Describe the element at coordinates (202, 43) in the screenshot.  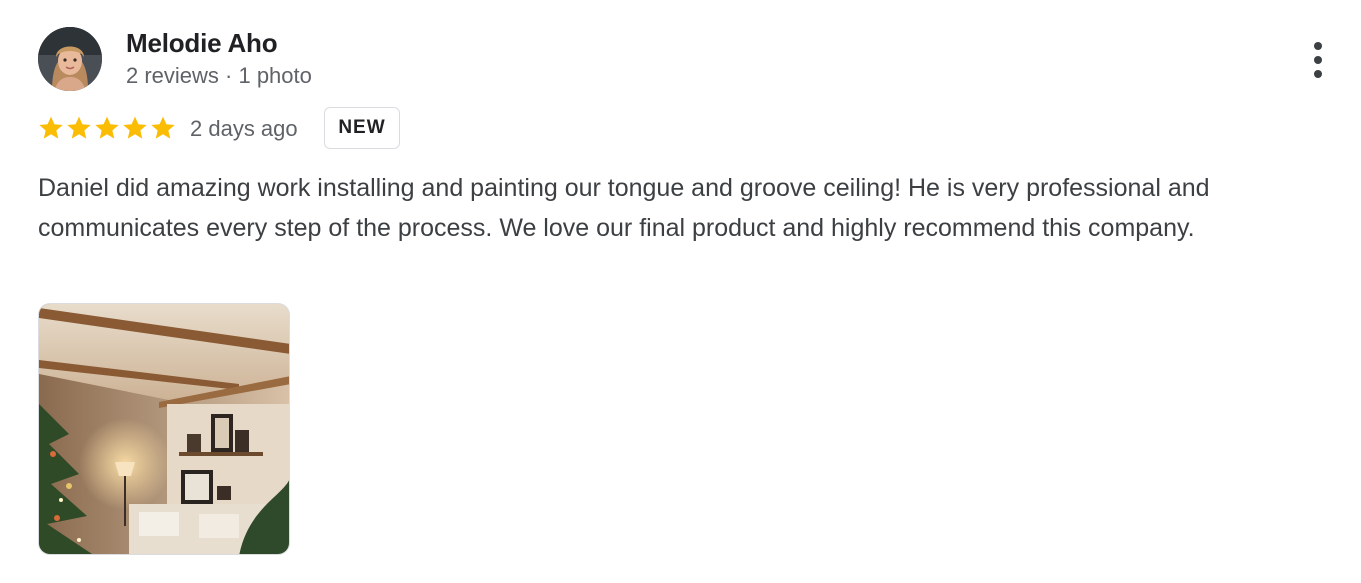
I see `author-name: Melodie Aho` at that location.